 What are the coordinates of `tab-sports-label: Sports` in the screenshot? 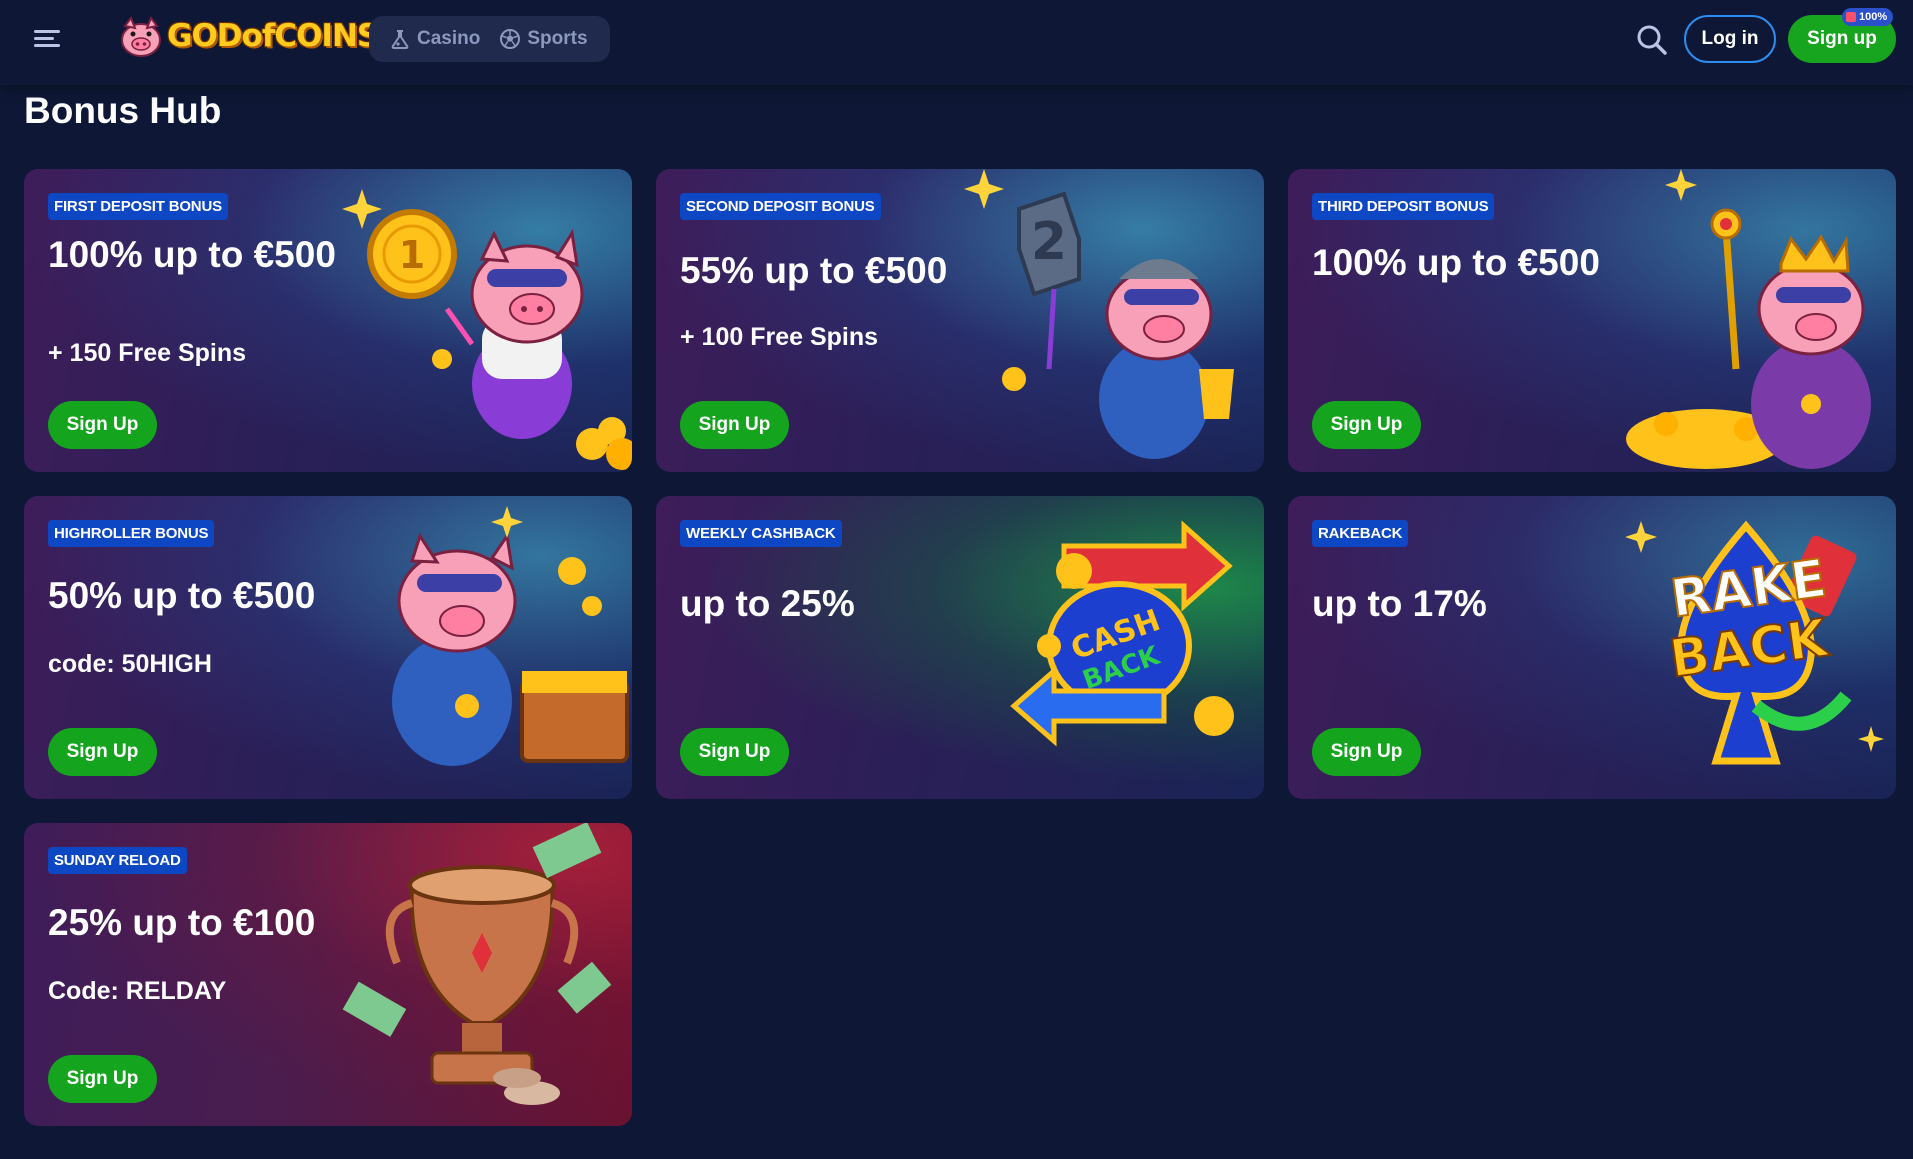 It's located at (557, 38).